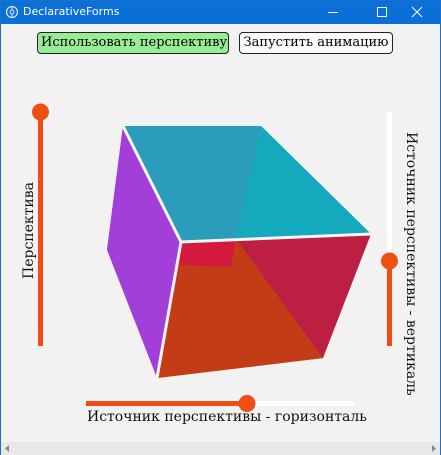  Describe the element at coordinates (316, 43) in the screenshot. I see `start-animation-button: Запустить анимацию` at that location.